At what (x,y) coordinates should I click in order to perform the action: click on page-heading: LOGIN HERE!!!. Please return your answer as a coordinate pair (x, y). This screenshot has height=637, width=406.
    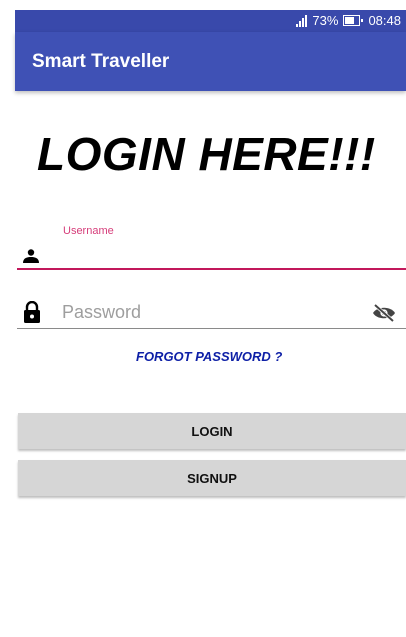
    Looking at the image, I should click on (206, 154).